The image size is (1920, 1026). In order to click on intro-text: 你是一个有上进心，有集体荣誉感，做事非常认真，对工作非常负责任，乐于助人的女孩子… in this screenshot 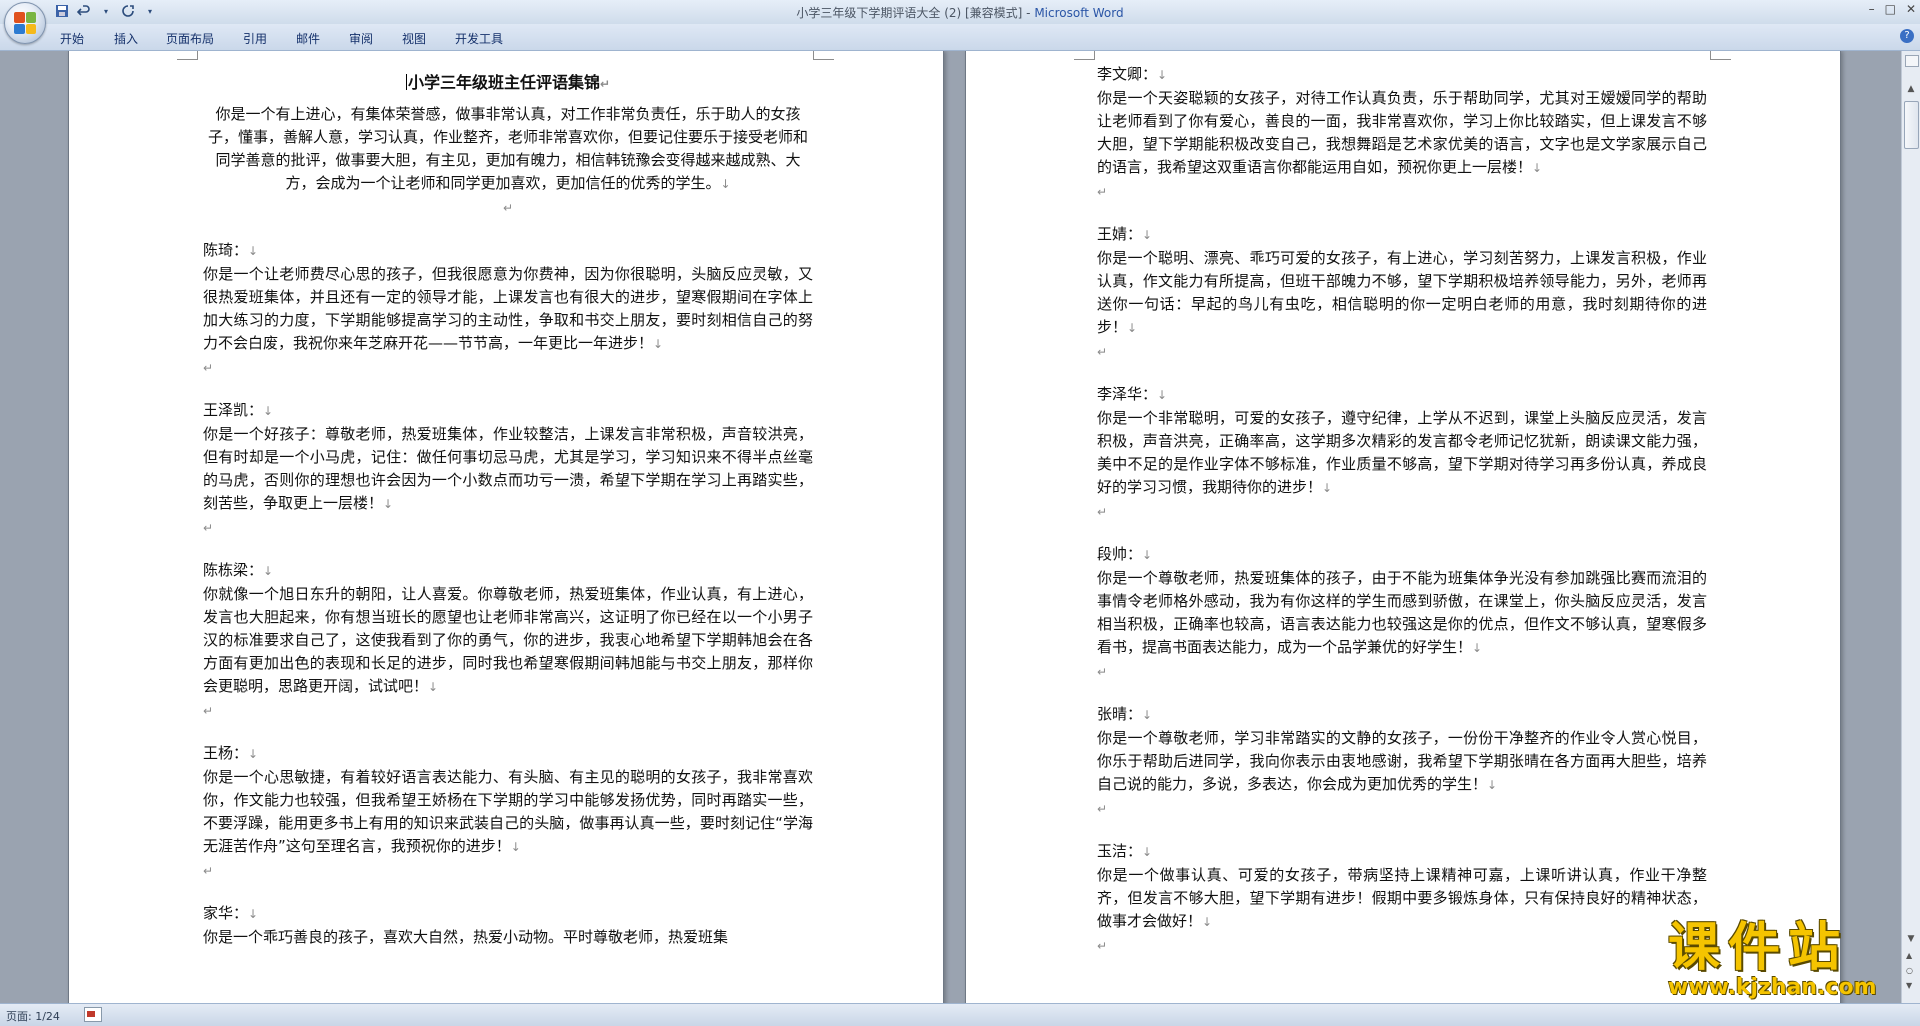, I will do `click(507, 148)`.